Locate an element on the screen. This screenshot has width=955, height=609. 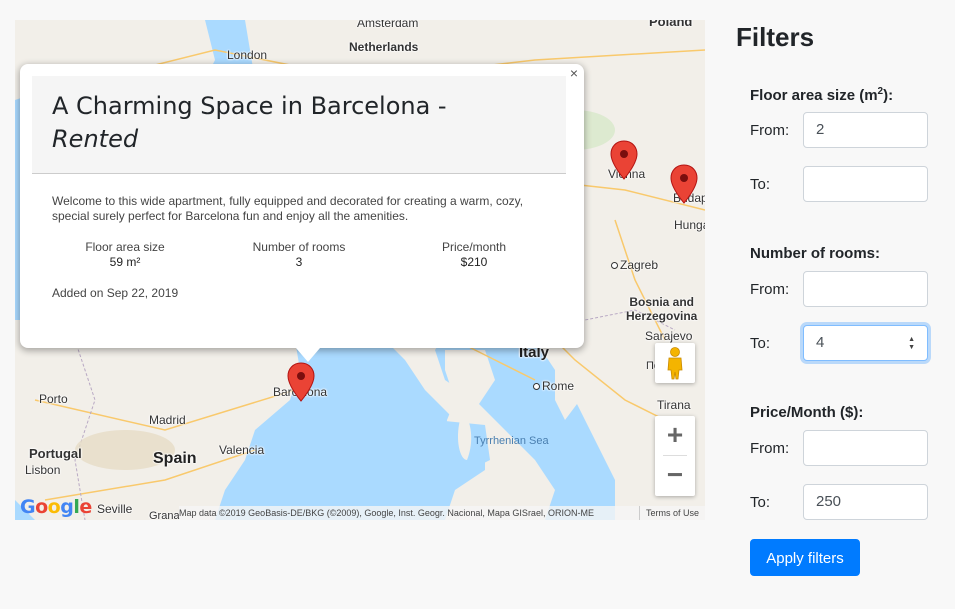
pegman-icon is located at coordinates (675, 363).